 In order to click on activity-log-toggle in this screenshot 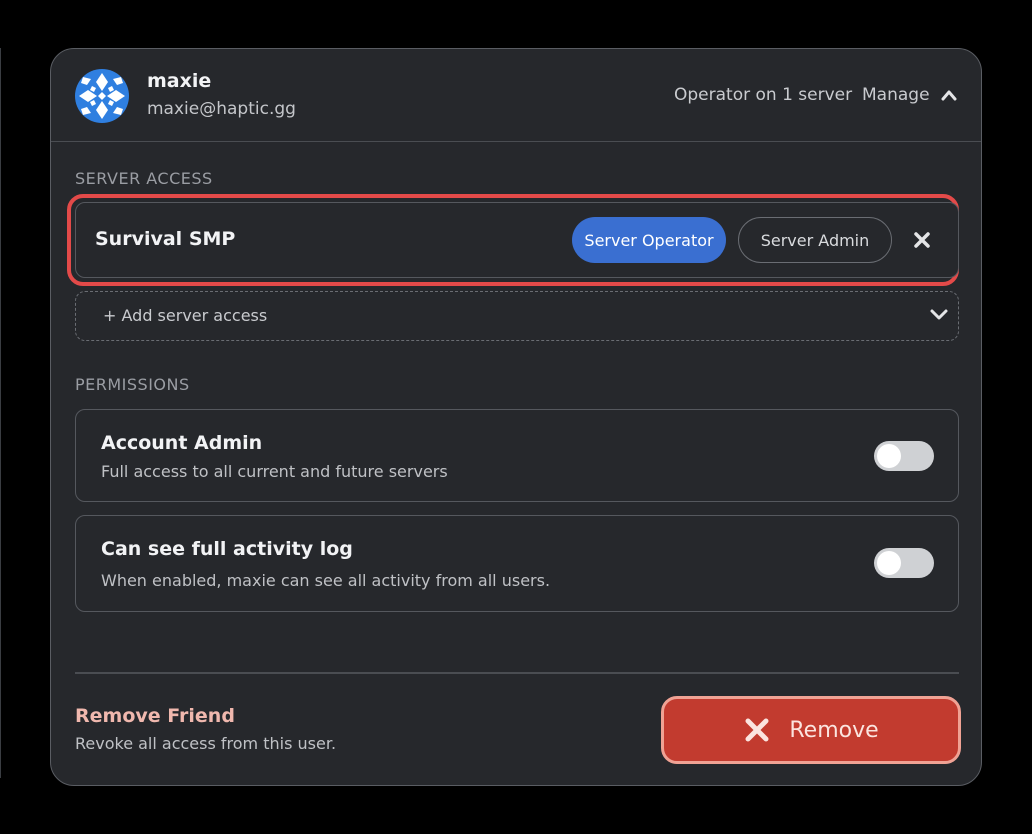, I will do `click(904, 563)`.